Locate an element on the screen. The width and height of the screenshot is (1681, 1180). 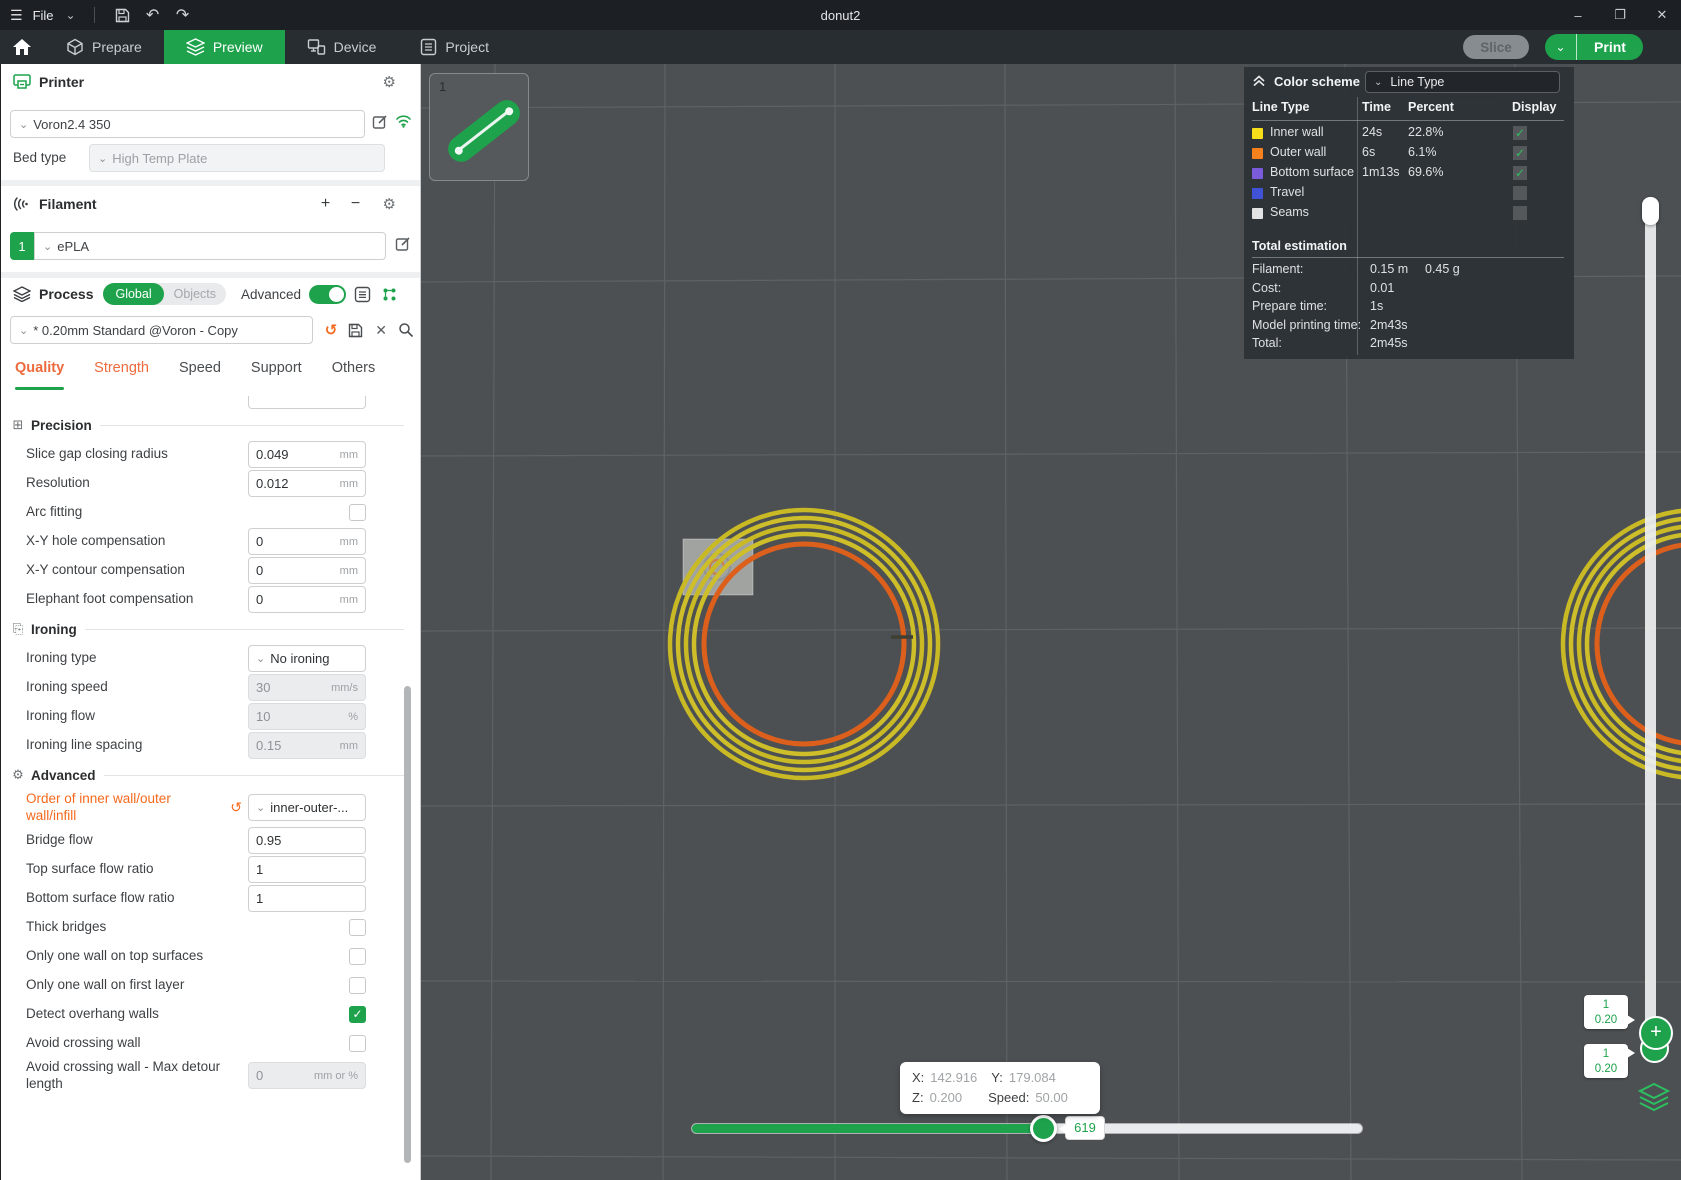
process-tab-others: Others is located at coordinates (354, 375).